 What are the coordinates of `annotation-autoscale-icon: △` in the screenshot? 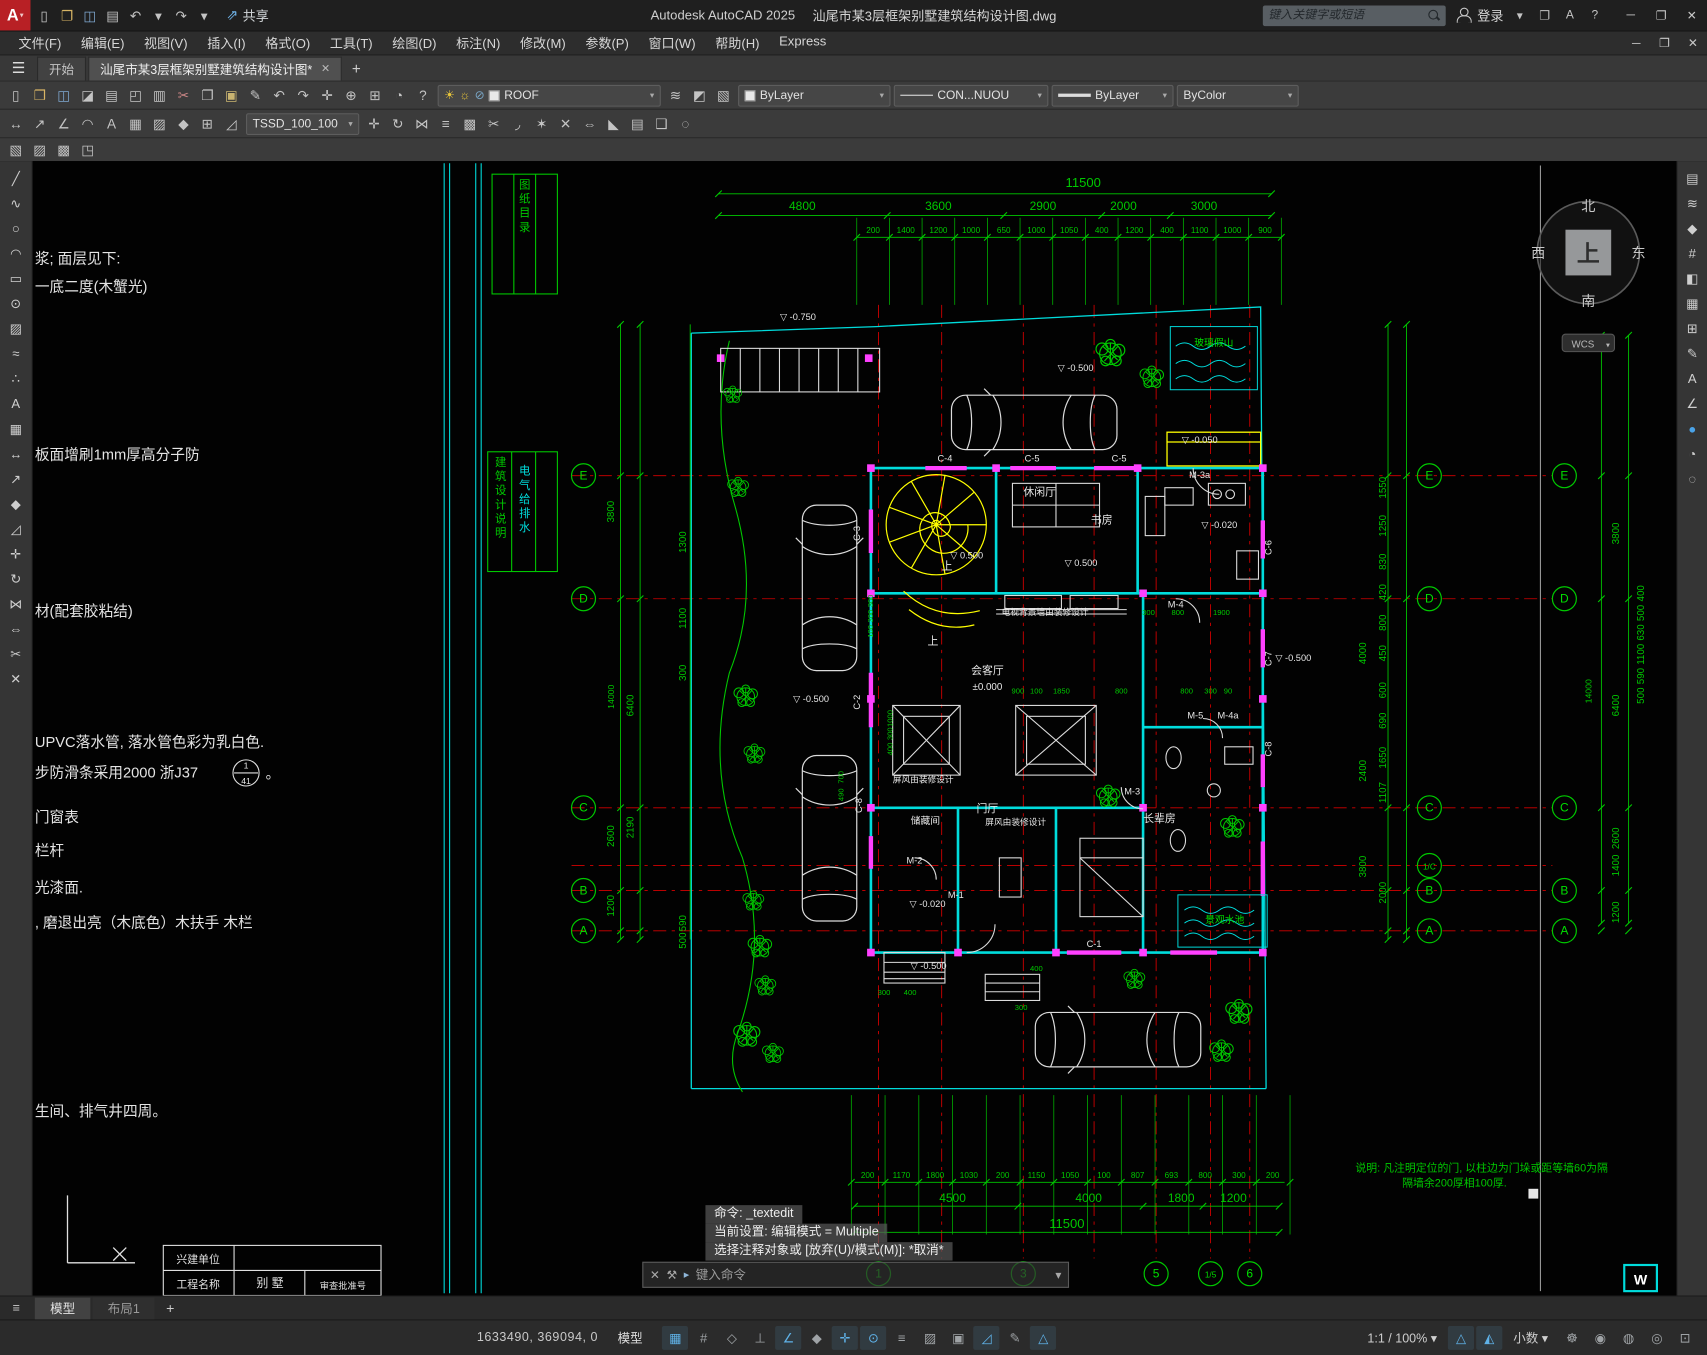 It's located at (1461, 1337).